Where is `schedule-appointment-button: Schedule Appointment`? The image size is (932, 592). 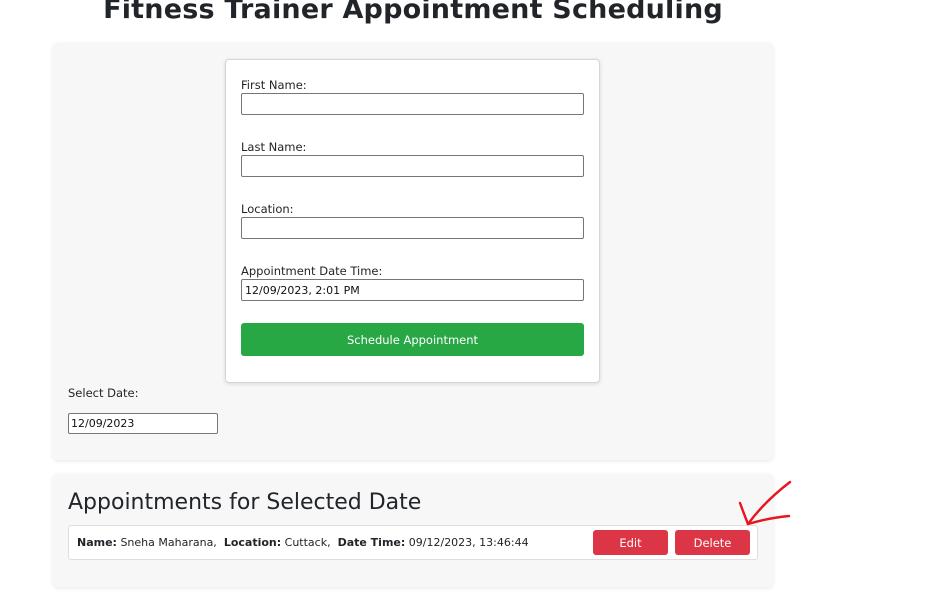 schedule-appointment-button: Schedule Appointment is located at coordinates (412, 339).